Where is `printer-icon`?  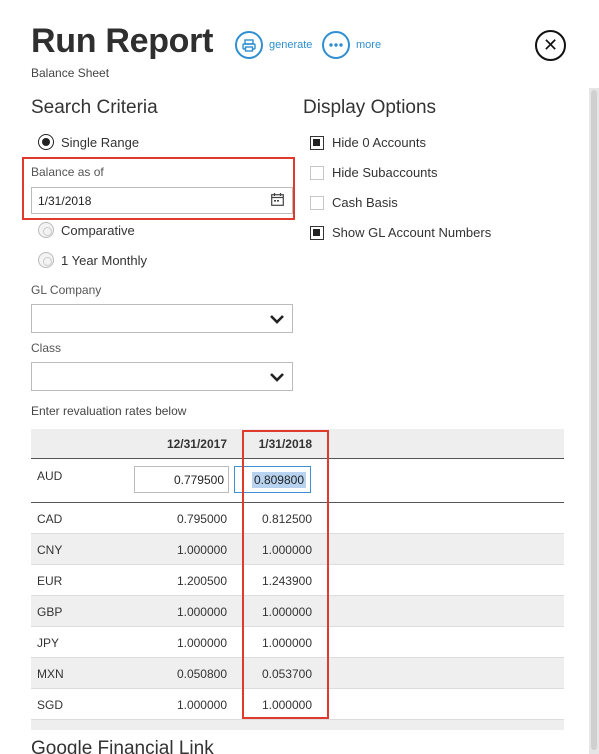 printer-icon is located at coordinates (249, 45).